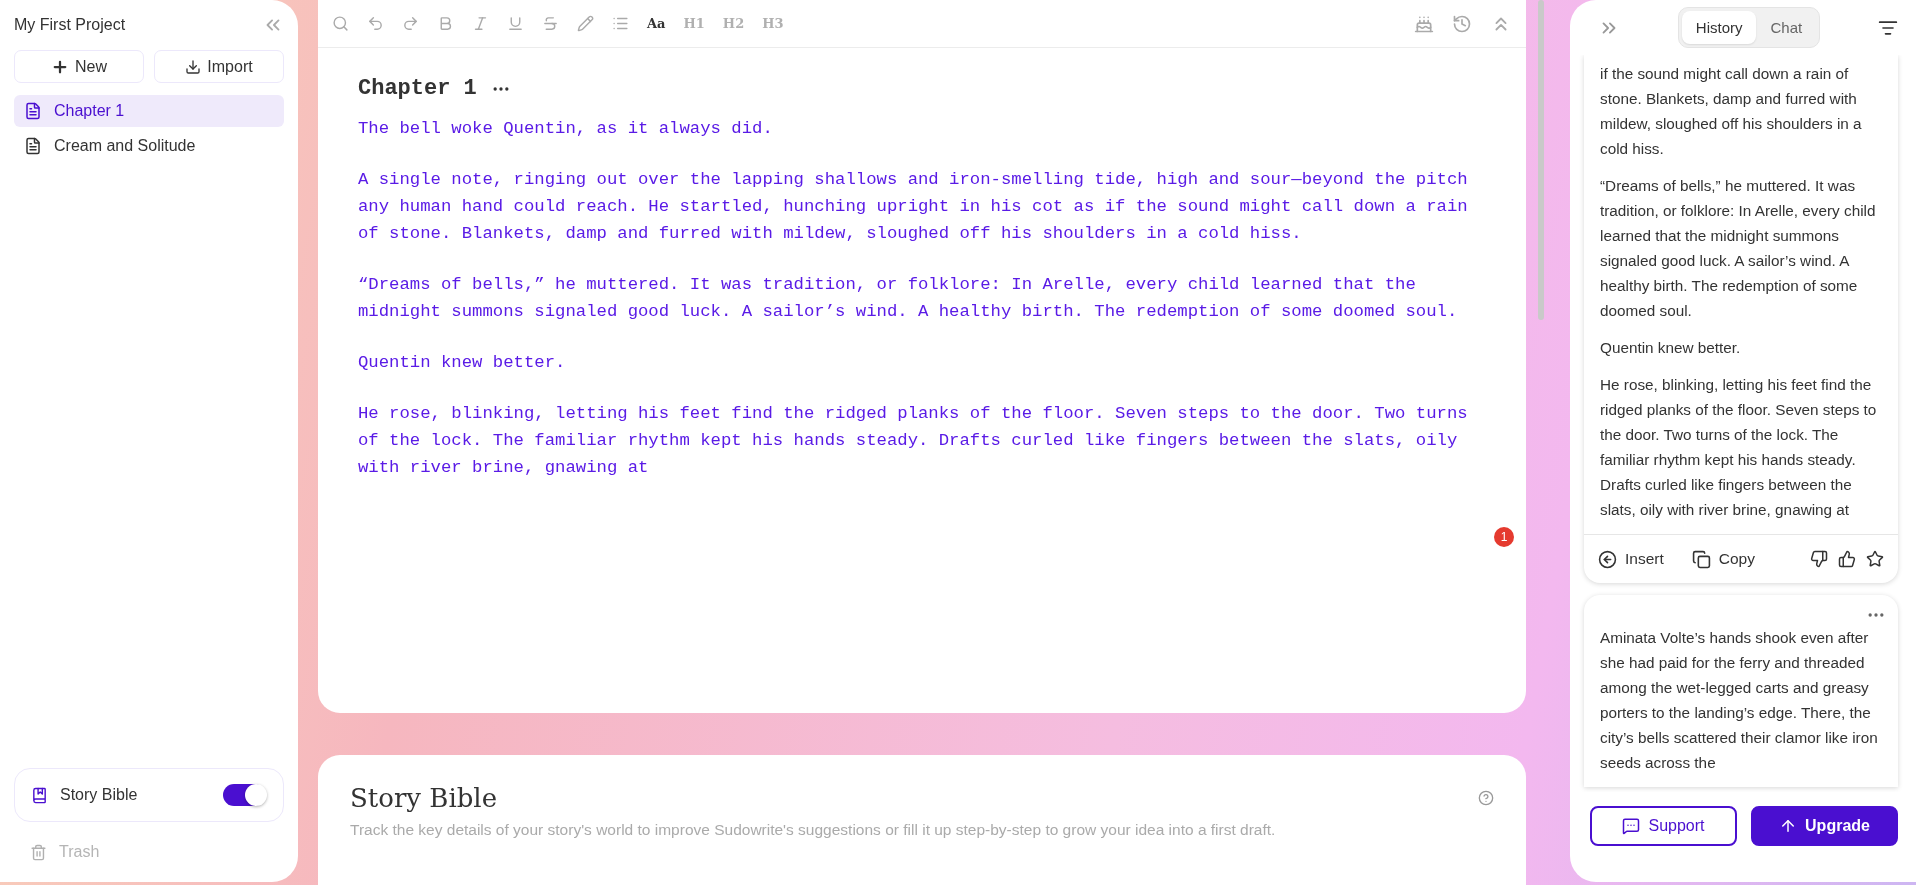 This screenshot has height=885, width=1916. I want to click on card-paragraph: “Dreams of bells,” he muttered. It was tradition, or folklore: In Arelle, every child learned that the midnight summons signaled good luck. A sailor’s wind. A healthy birth. The redemption of some doomed soul., so click(1738, 248).